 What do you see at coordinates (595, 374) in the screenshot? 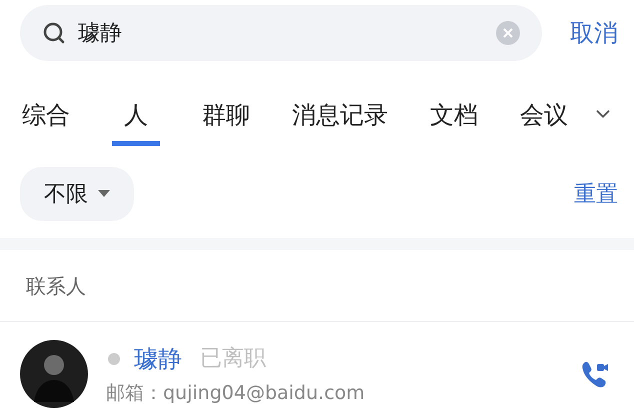
I see `video-call-icon` at bounding box center [595, 374].